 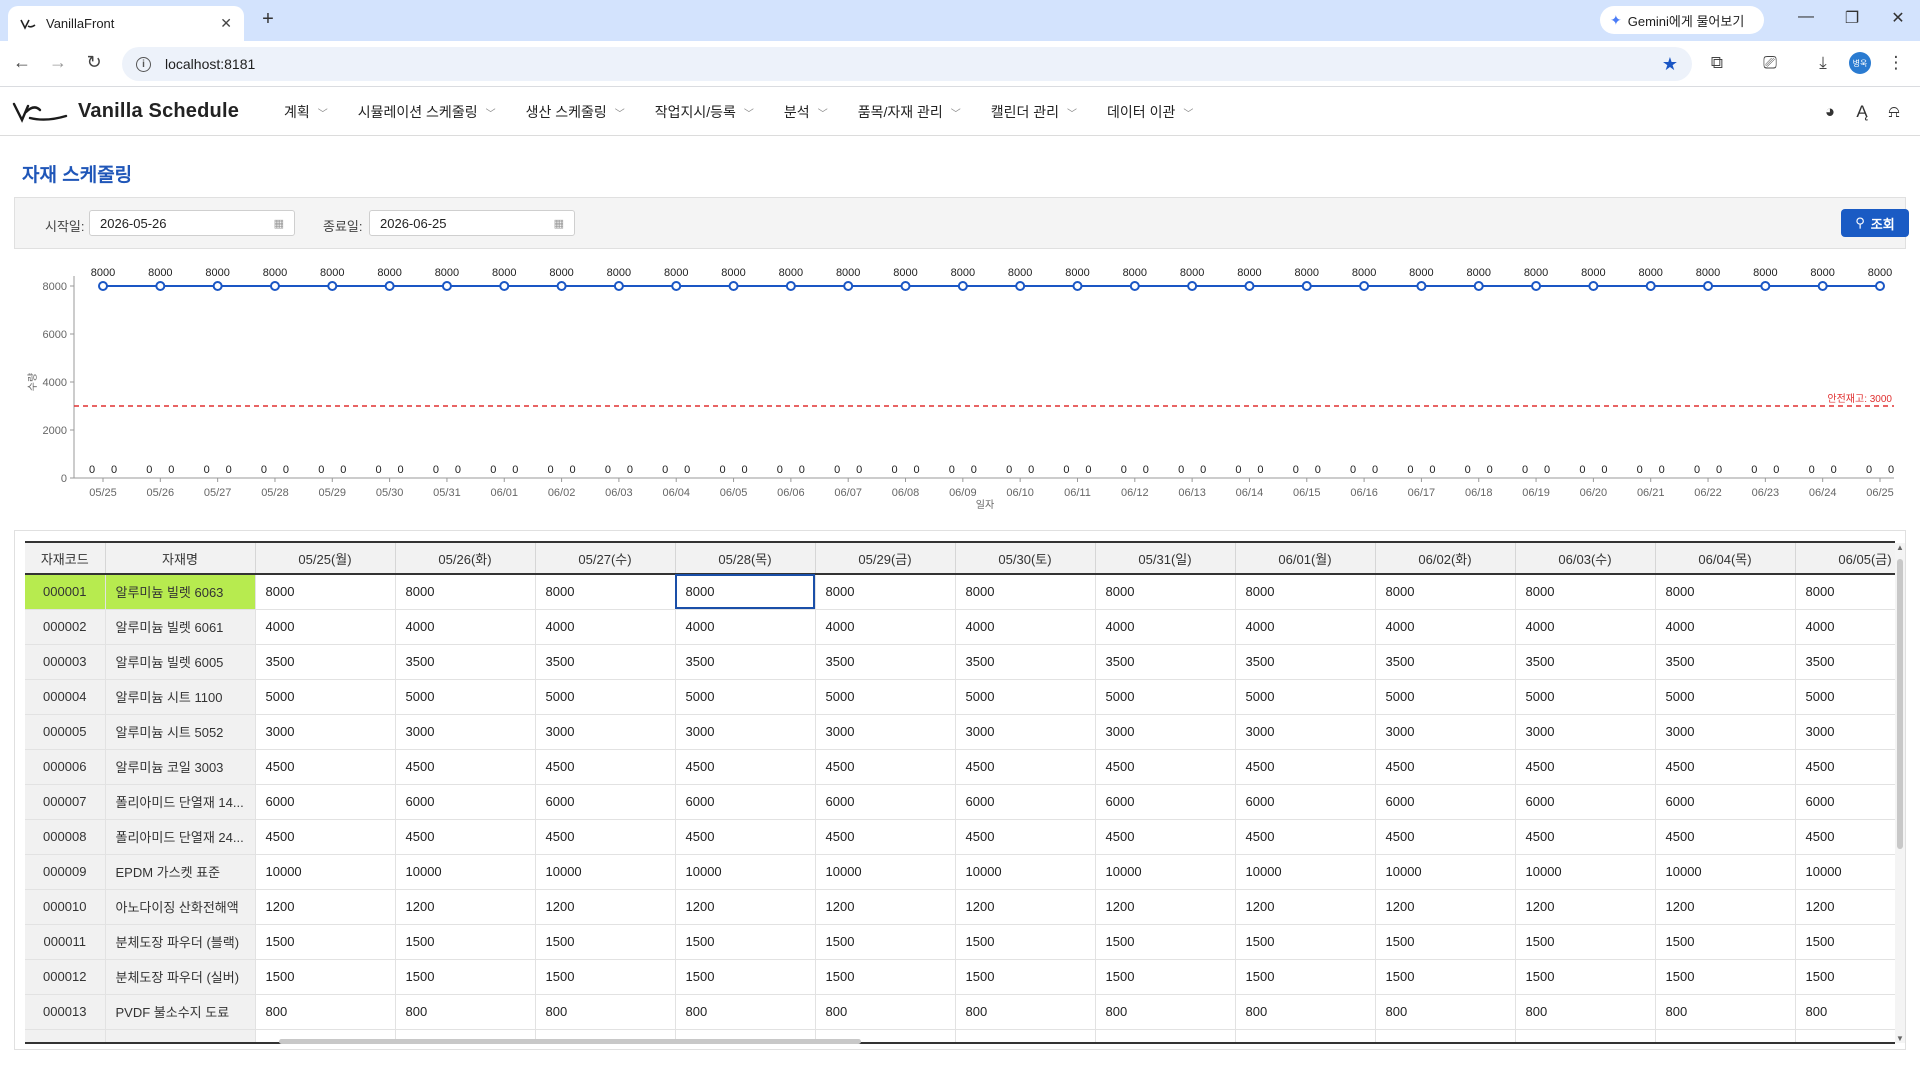 I want to click on material-code-cell, so click(x=65, y=1035).